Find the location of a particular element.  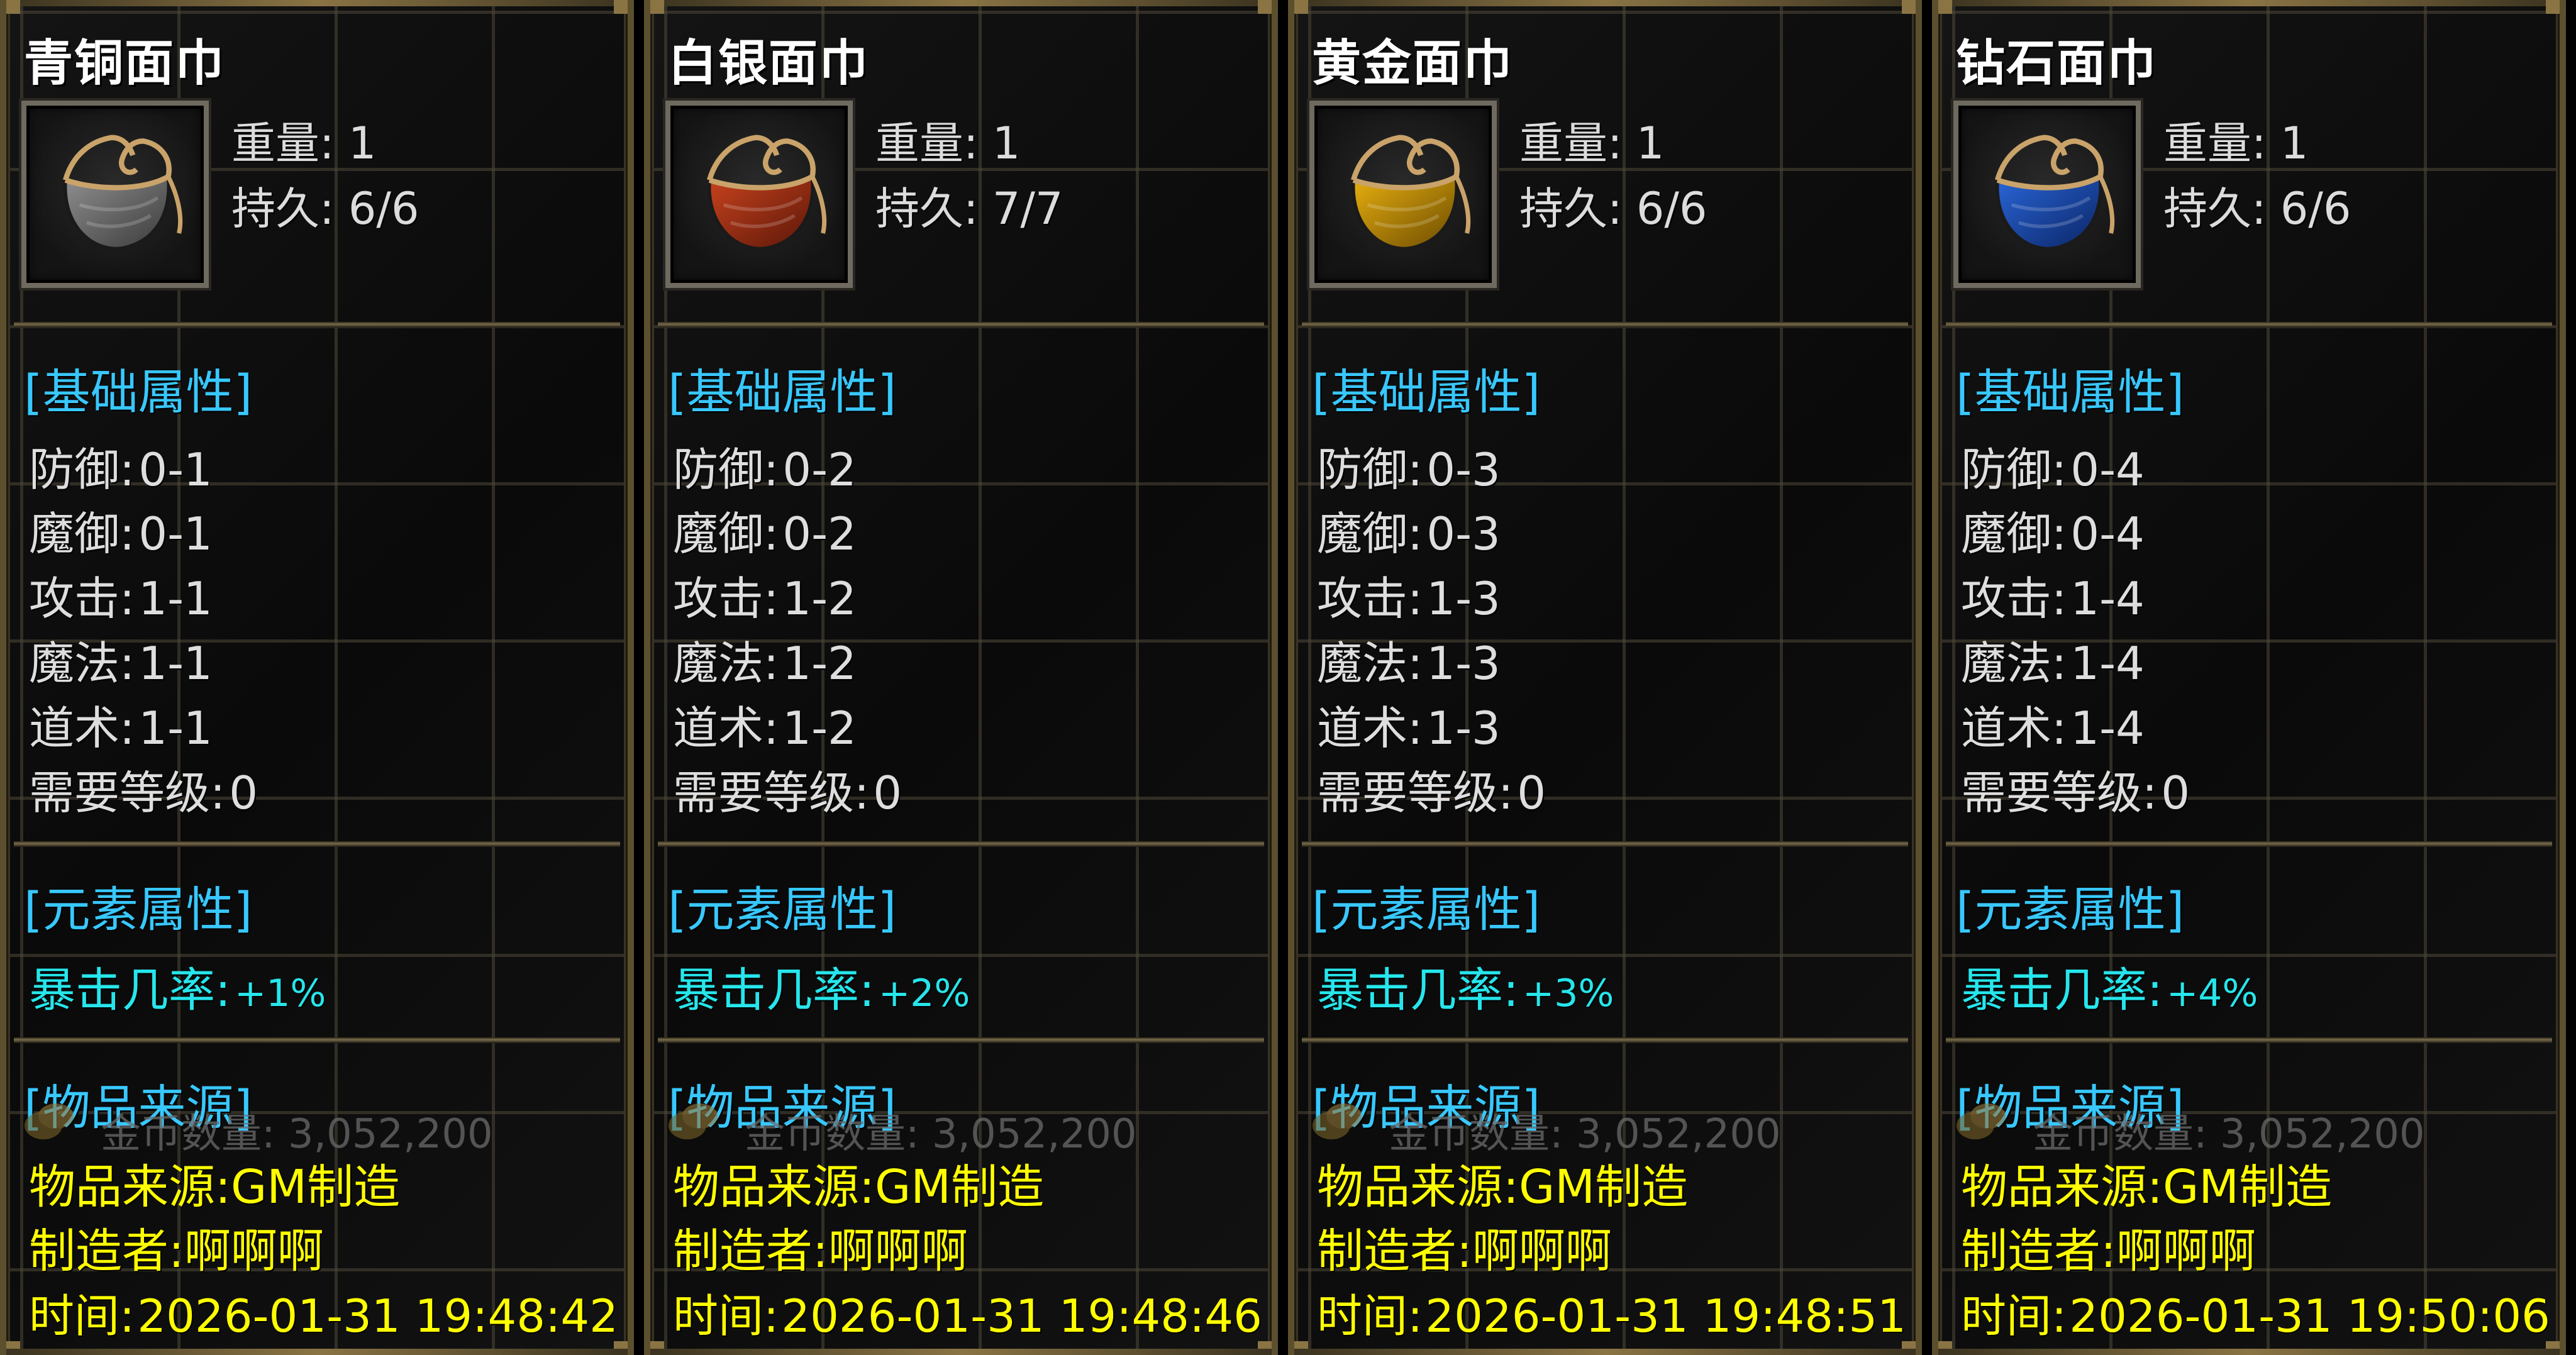

crit-rate-row: 暴击几率: +4% is located at coordinates (2109, 987).